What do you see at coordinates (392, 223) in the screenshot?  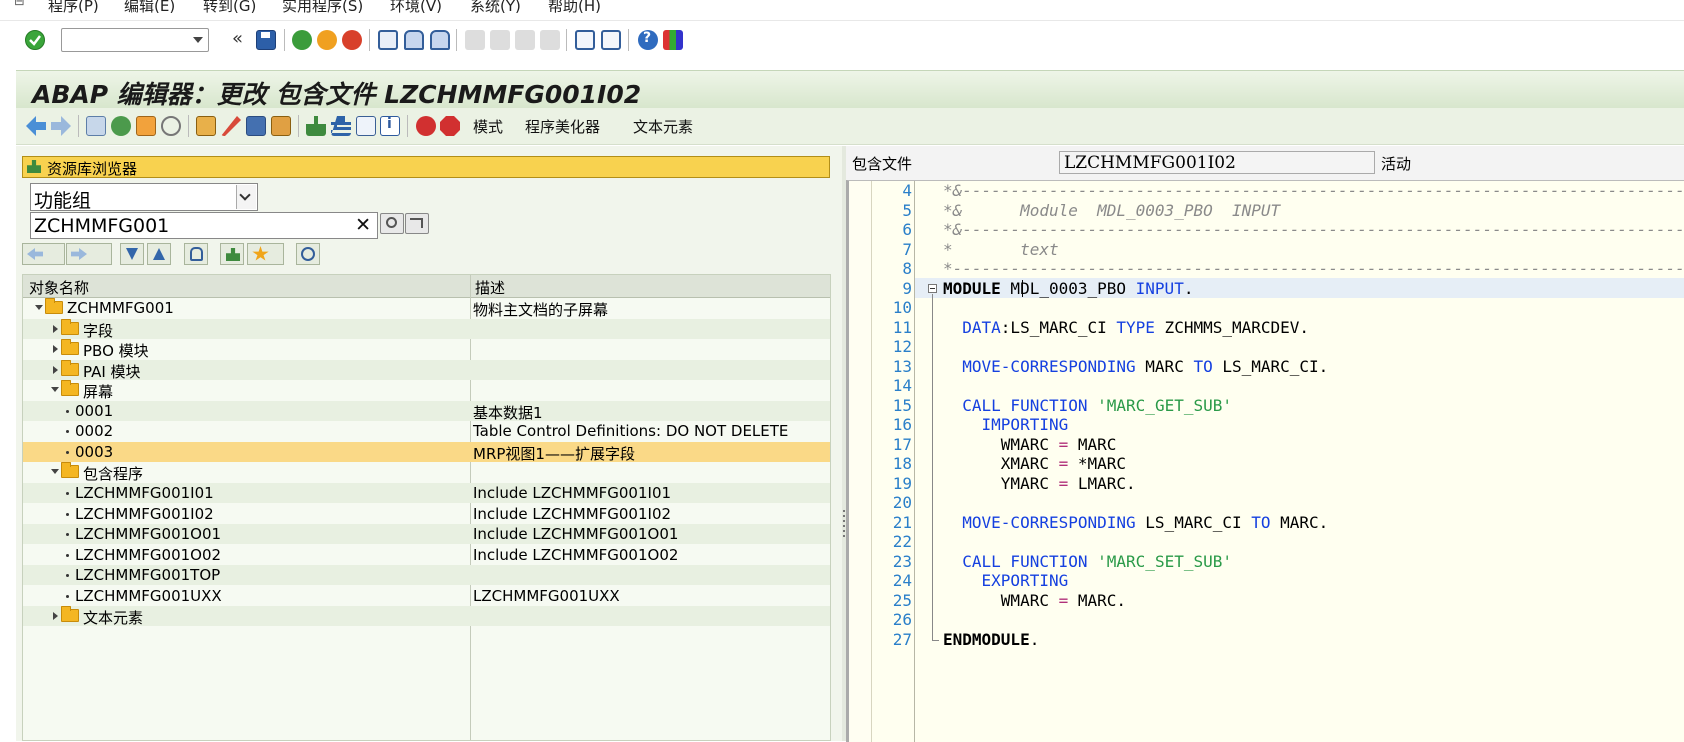 I see `display-object-button` at bounding box center [392, 223].